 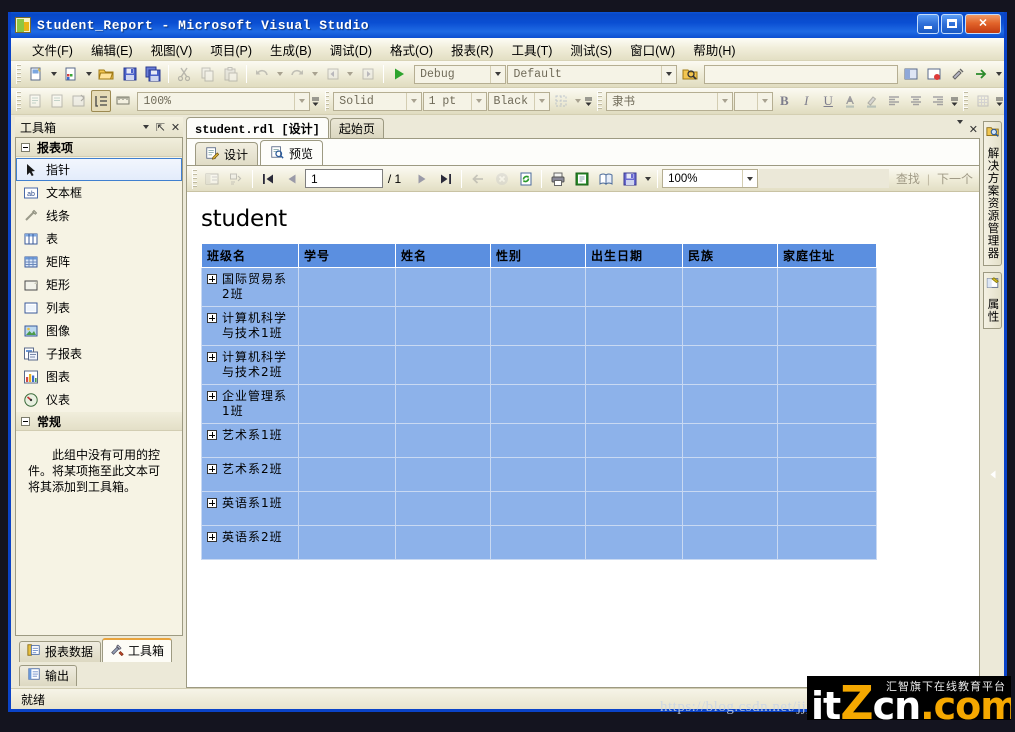 I want to click on ruler-icon, so click(x=122, y=101).